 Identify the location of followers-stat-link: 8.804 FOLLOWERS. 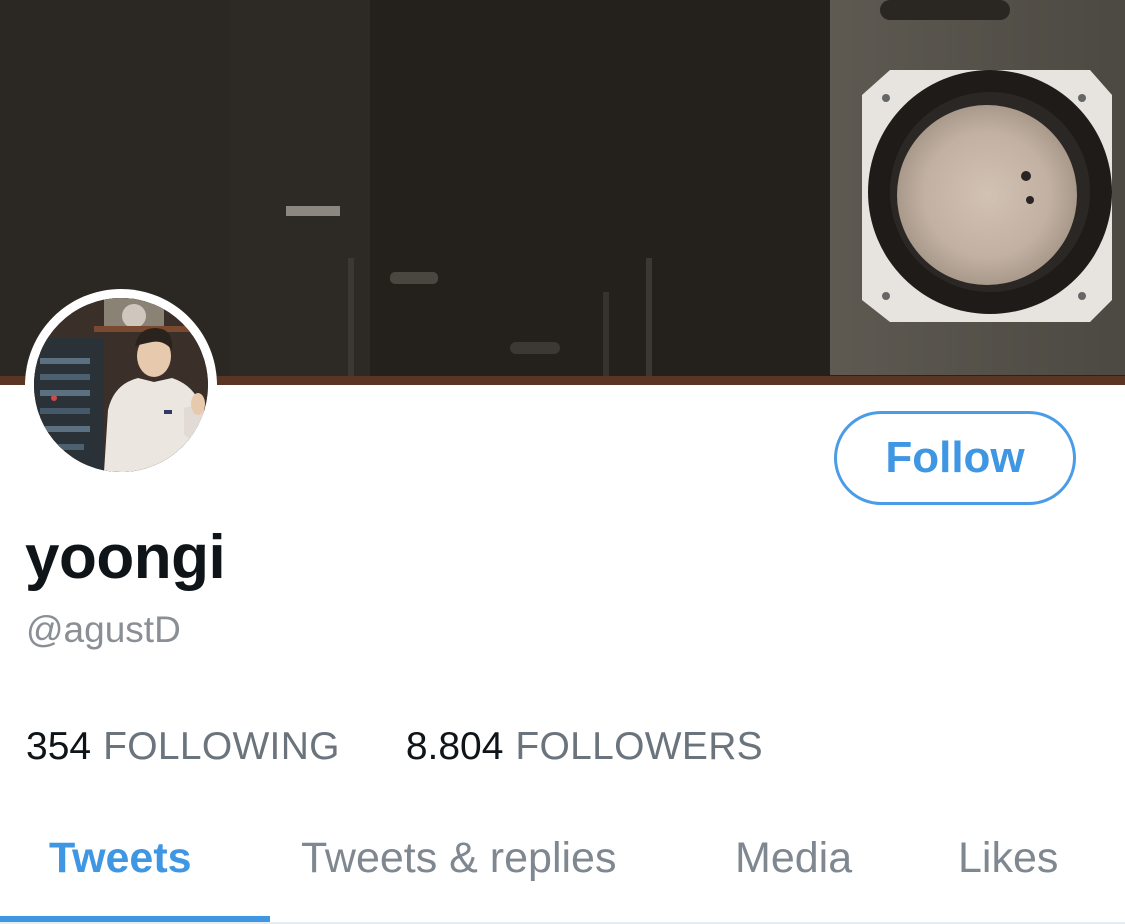
(584, 747).